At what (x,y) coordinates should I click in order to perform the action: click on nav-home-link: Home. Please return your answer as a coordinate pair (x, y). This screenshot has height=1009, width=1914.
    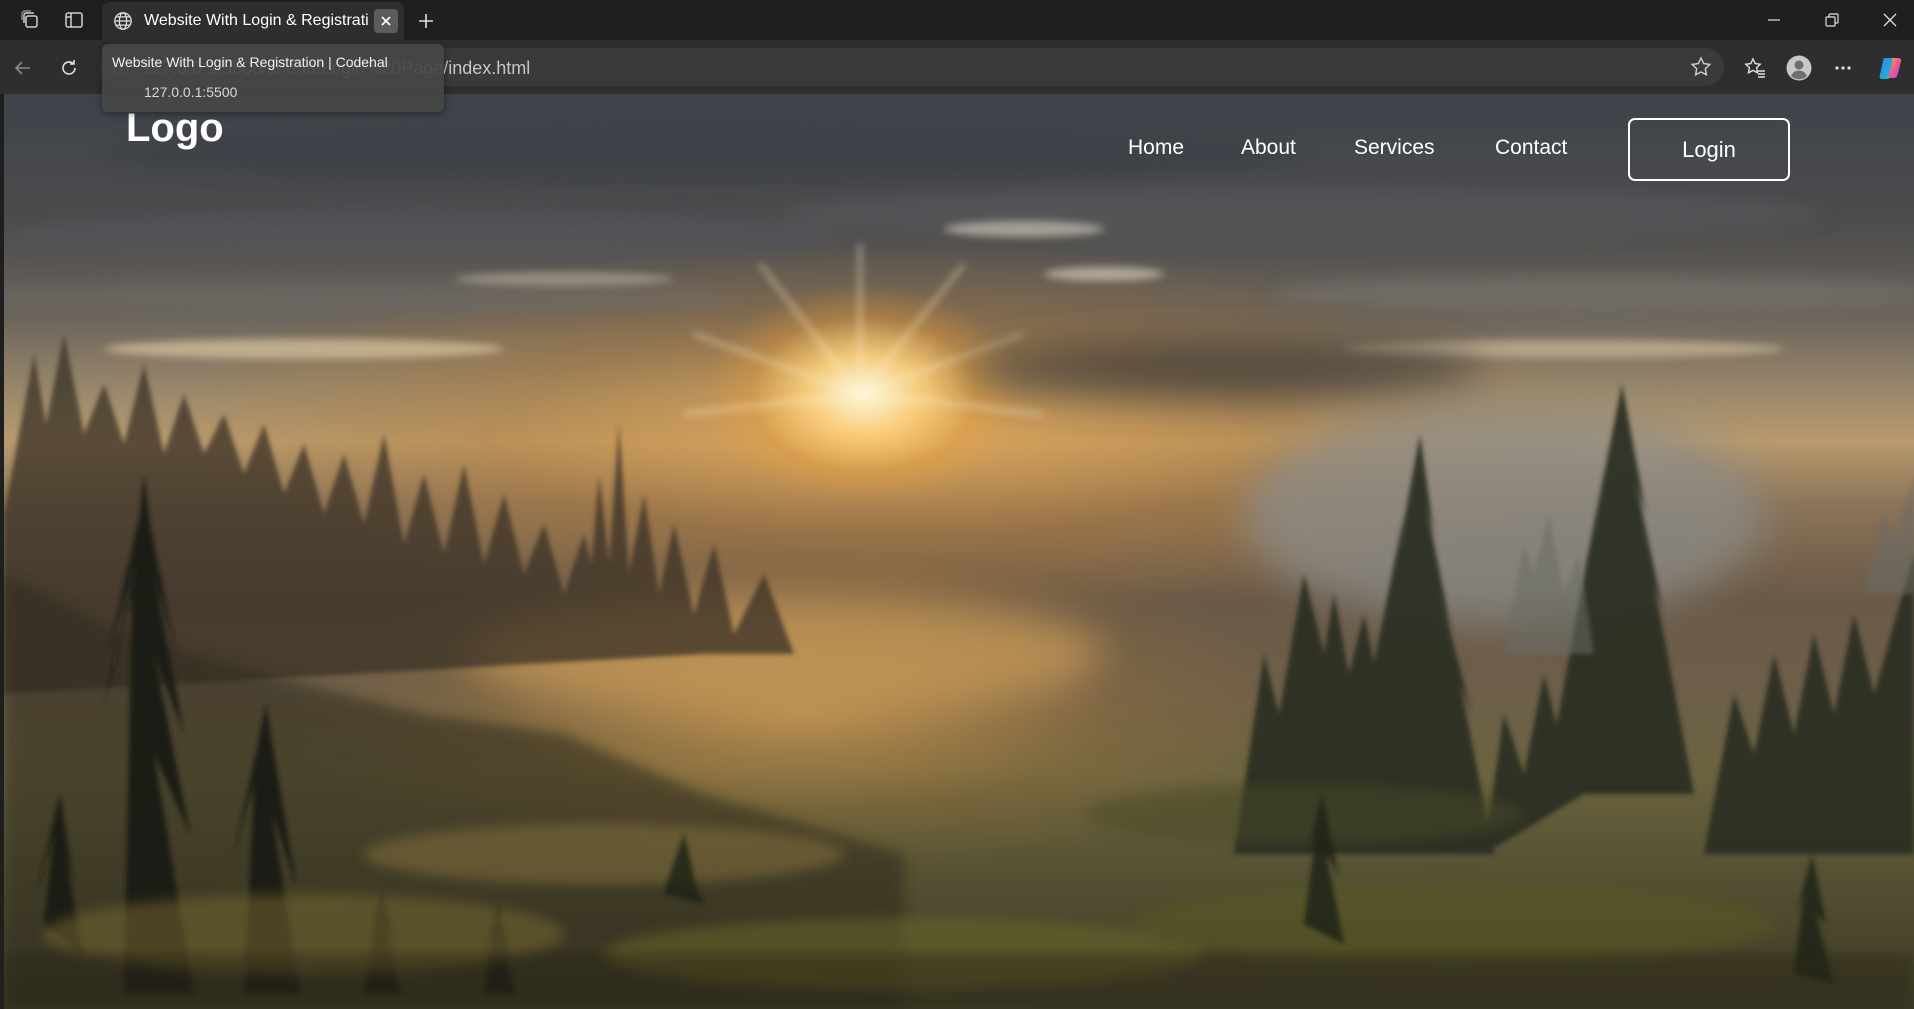
    Looking at the image, I should click on (1156, 148).